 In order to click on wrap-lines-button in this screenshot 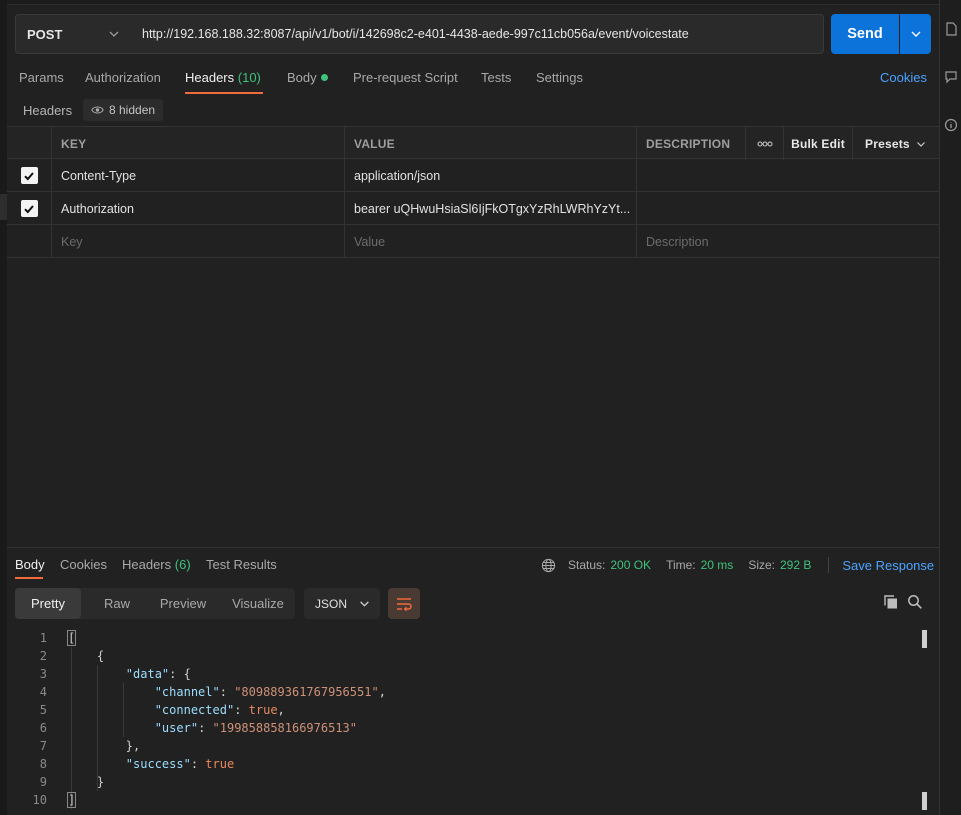, I will do `click(404, 603)`.